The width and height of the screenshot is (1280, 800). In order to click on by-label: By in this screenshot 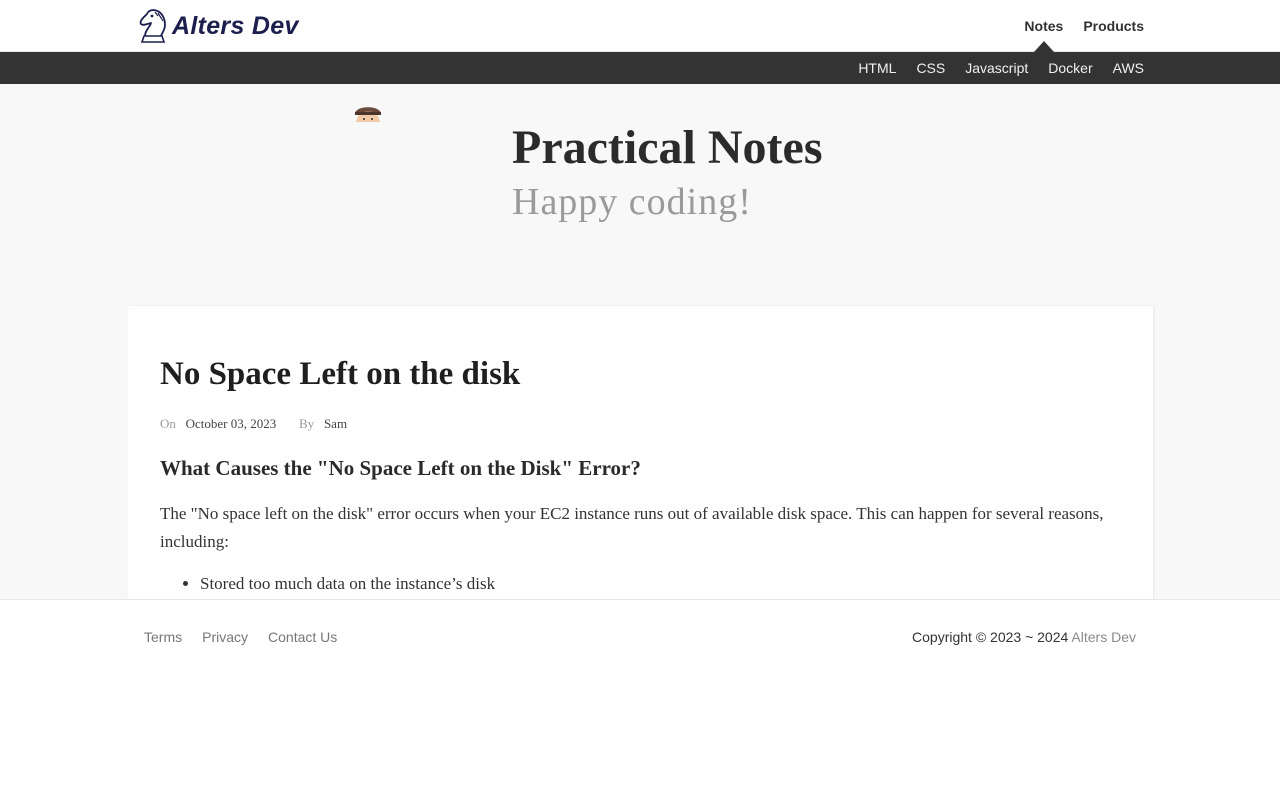, I will do `click(307, 423)`.